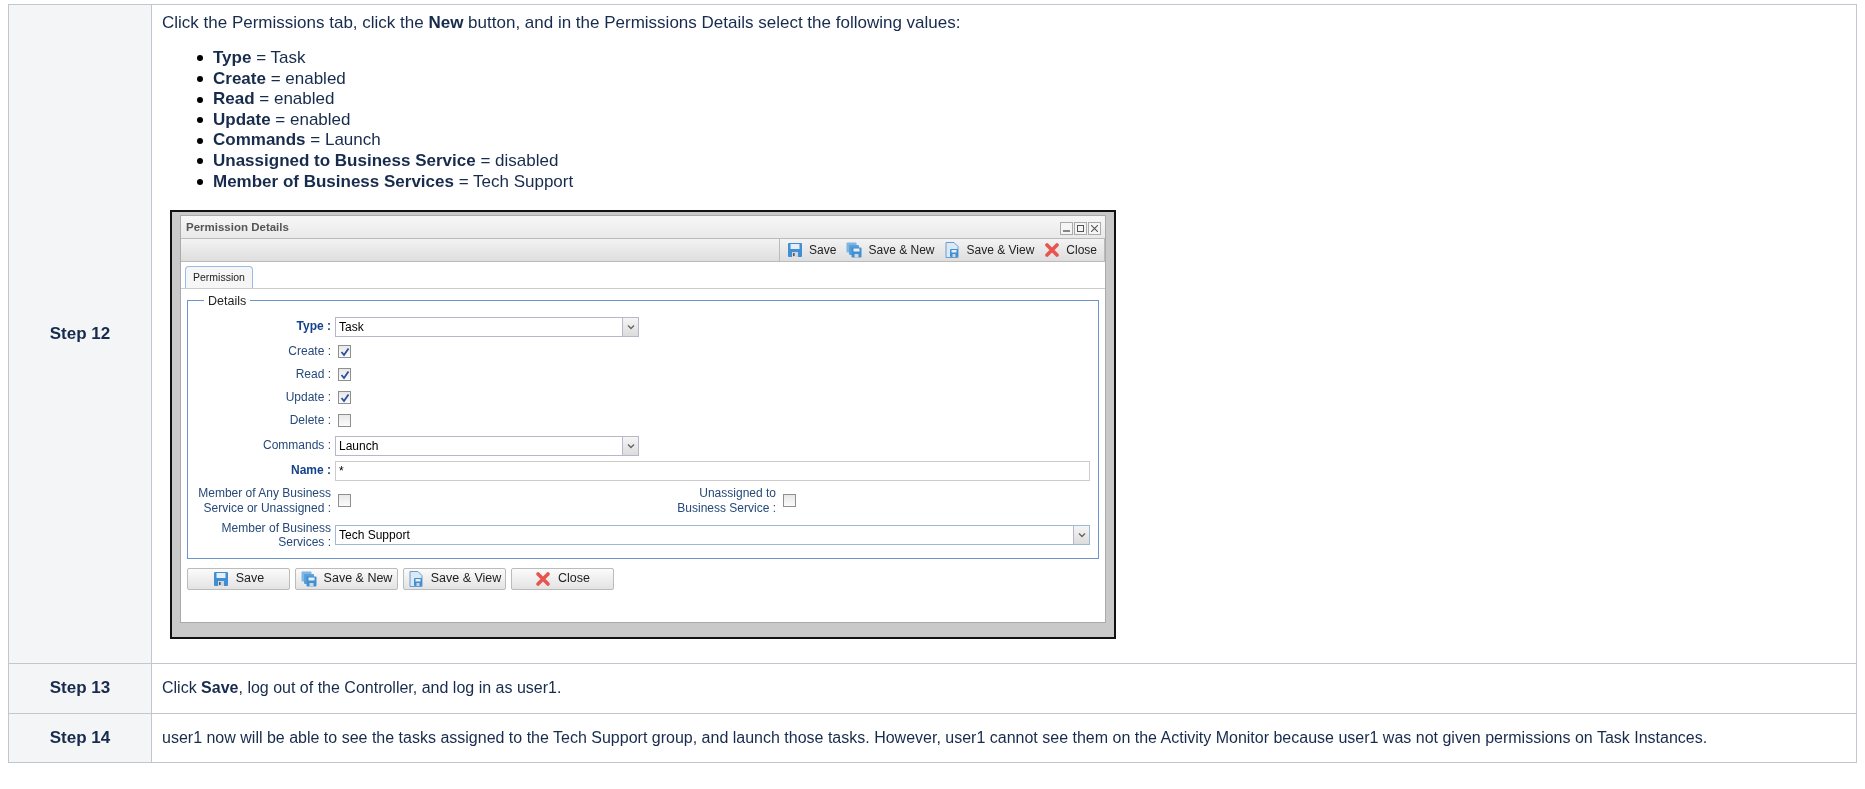 The width and height of the screenshot is (1865, 789). What do you see at coordinates (238, 578) in the screenshot?
I see `form-button: Save` at bounding box center [238, 578].